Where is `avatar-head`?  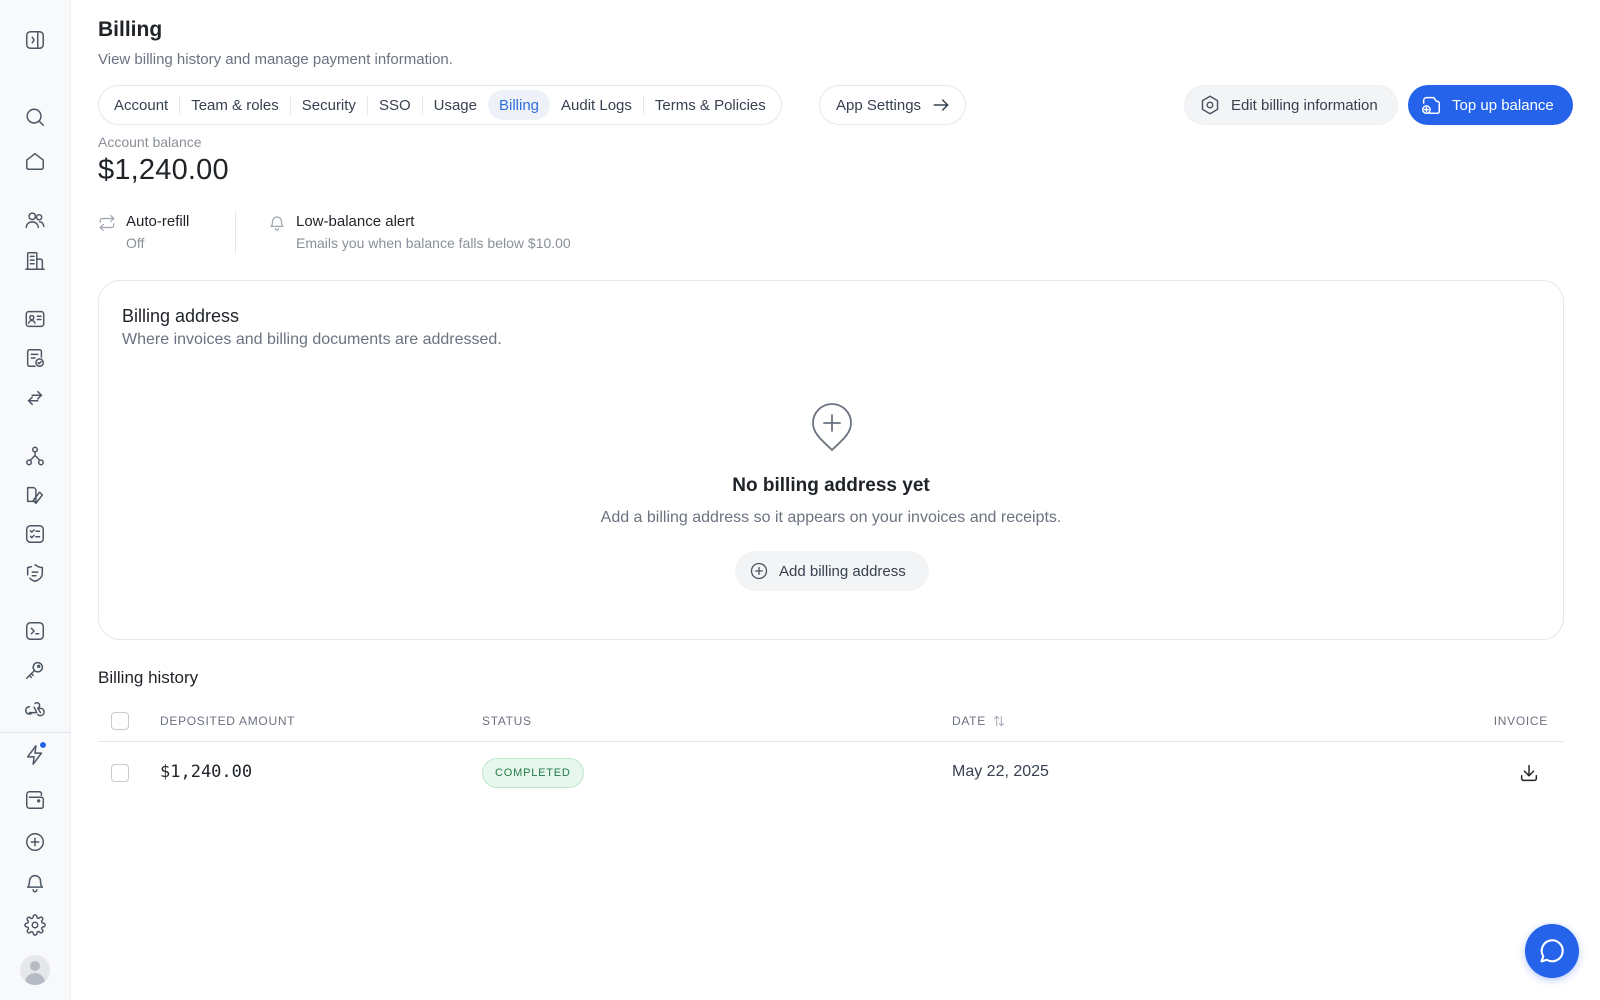
avatar-head is located at coordinates (35, 966).